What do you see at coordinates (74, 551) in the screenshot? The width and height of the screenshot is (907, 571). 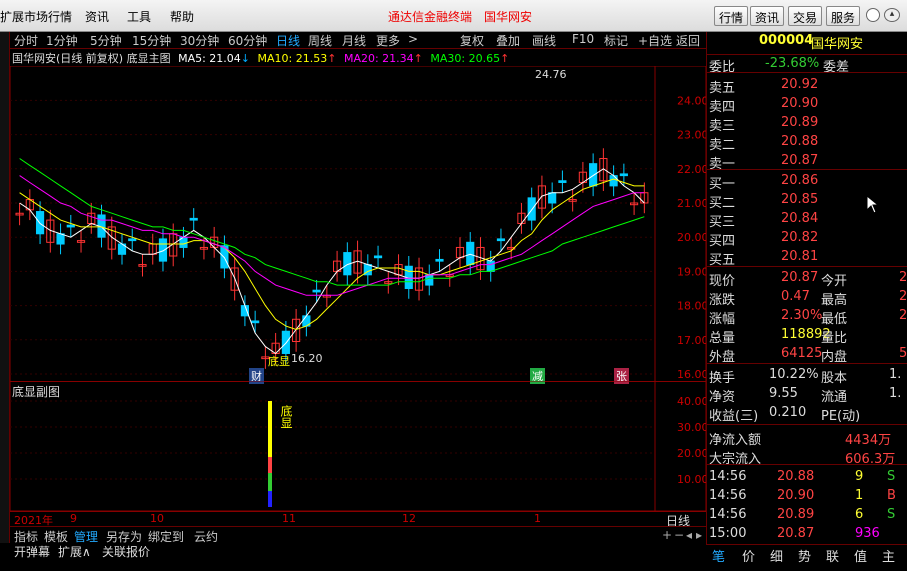 I see `toggle-extend: 扩展∧` at bounding box center [74, 551].